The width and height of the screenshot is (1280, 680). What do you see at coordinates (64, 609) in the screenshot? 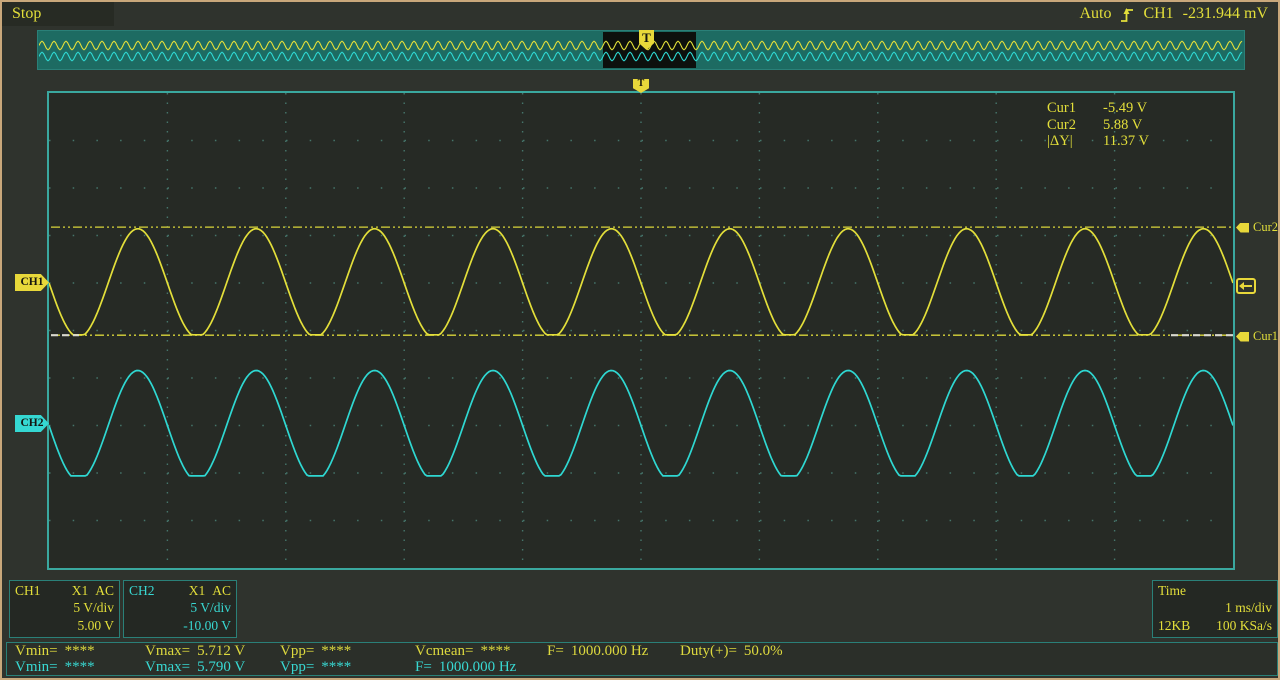
I see `ch1-settings-panel: CH1 X1 AC 5 V/div 5.00 V` at bounding box center [64, 609].